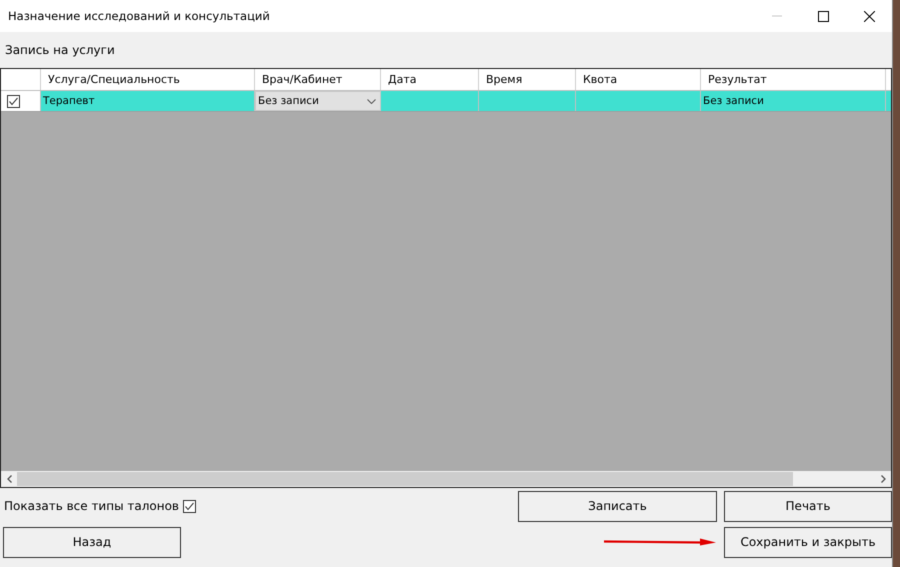 This screenshot has width=900, height=567. What do you see at coordinates (318, 79) in the screenshot?
I see `column-header: Врач/Кабинет` at bounding box center [318, 79].